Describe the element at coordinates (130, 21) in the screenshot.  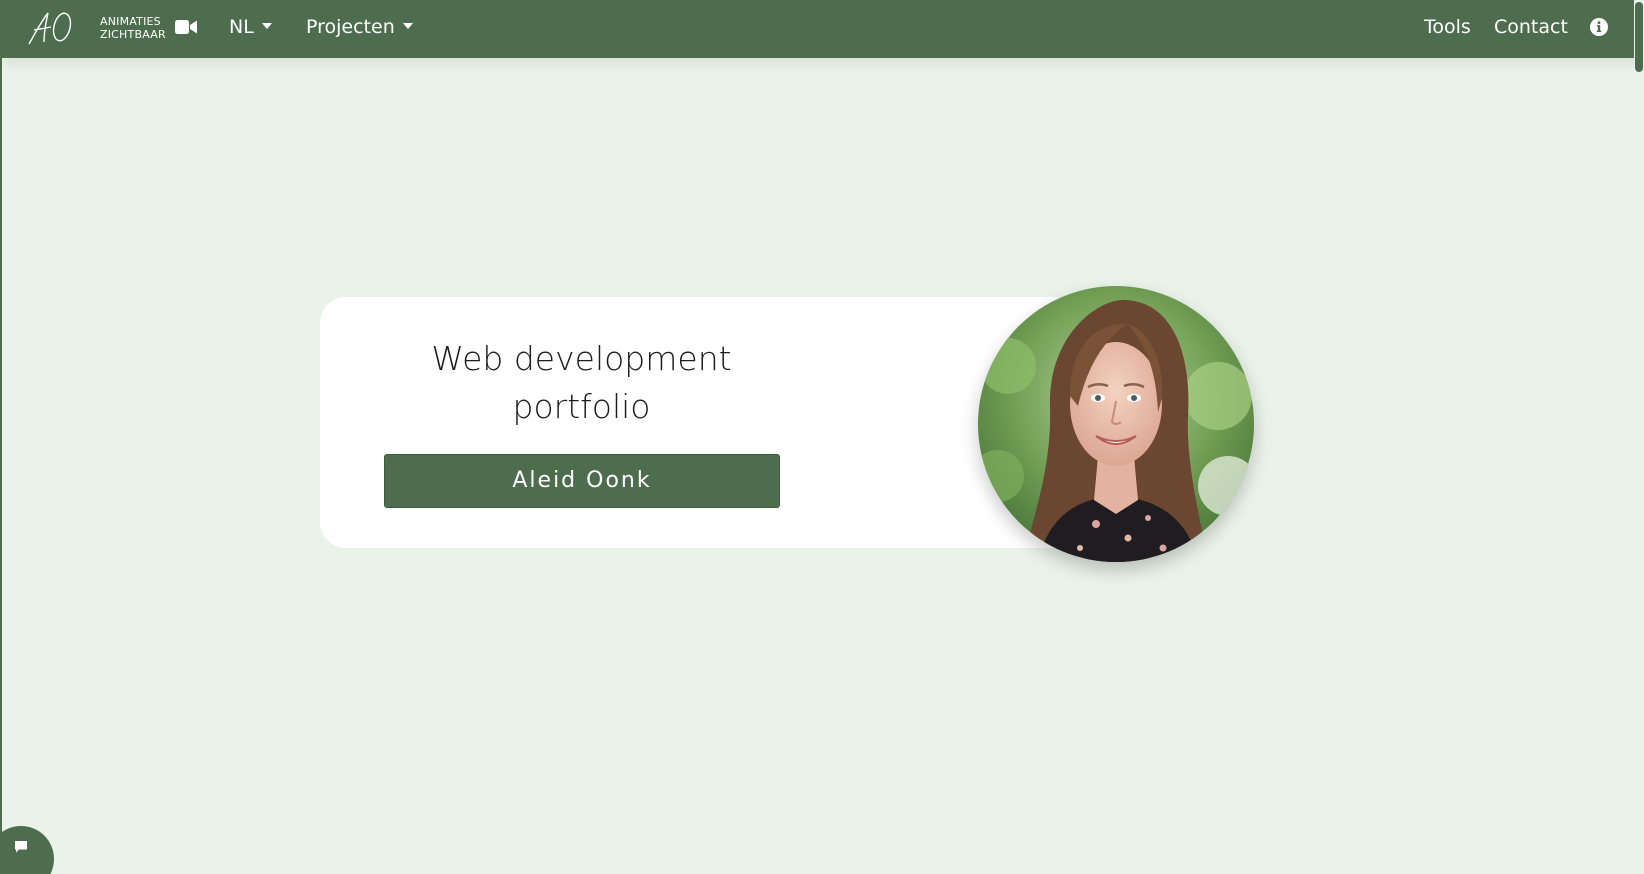
I see `brand-line-1: ANIMATIES` at that location.